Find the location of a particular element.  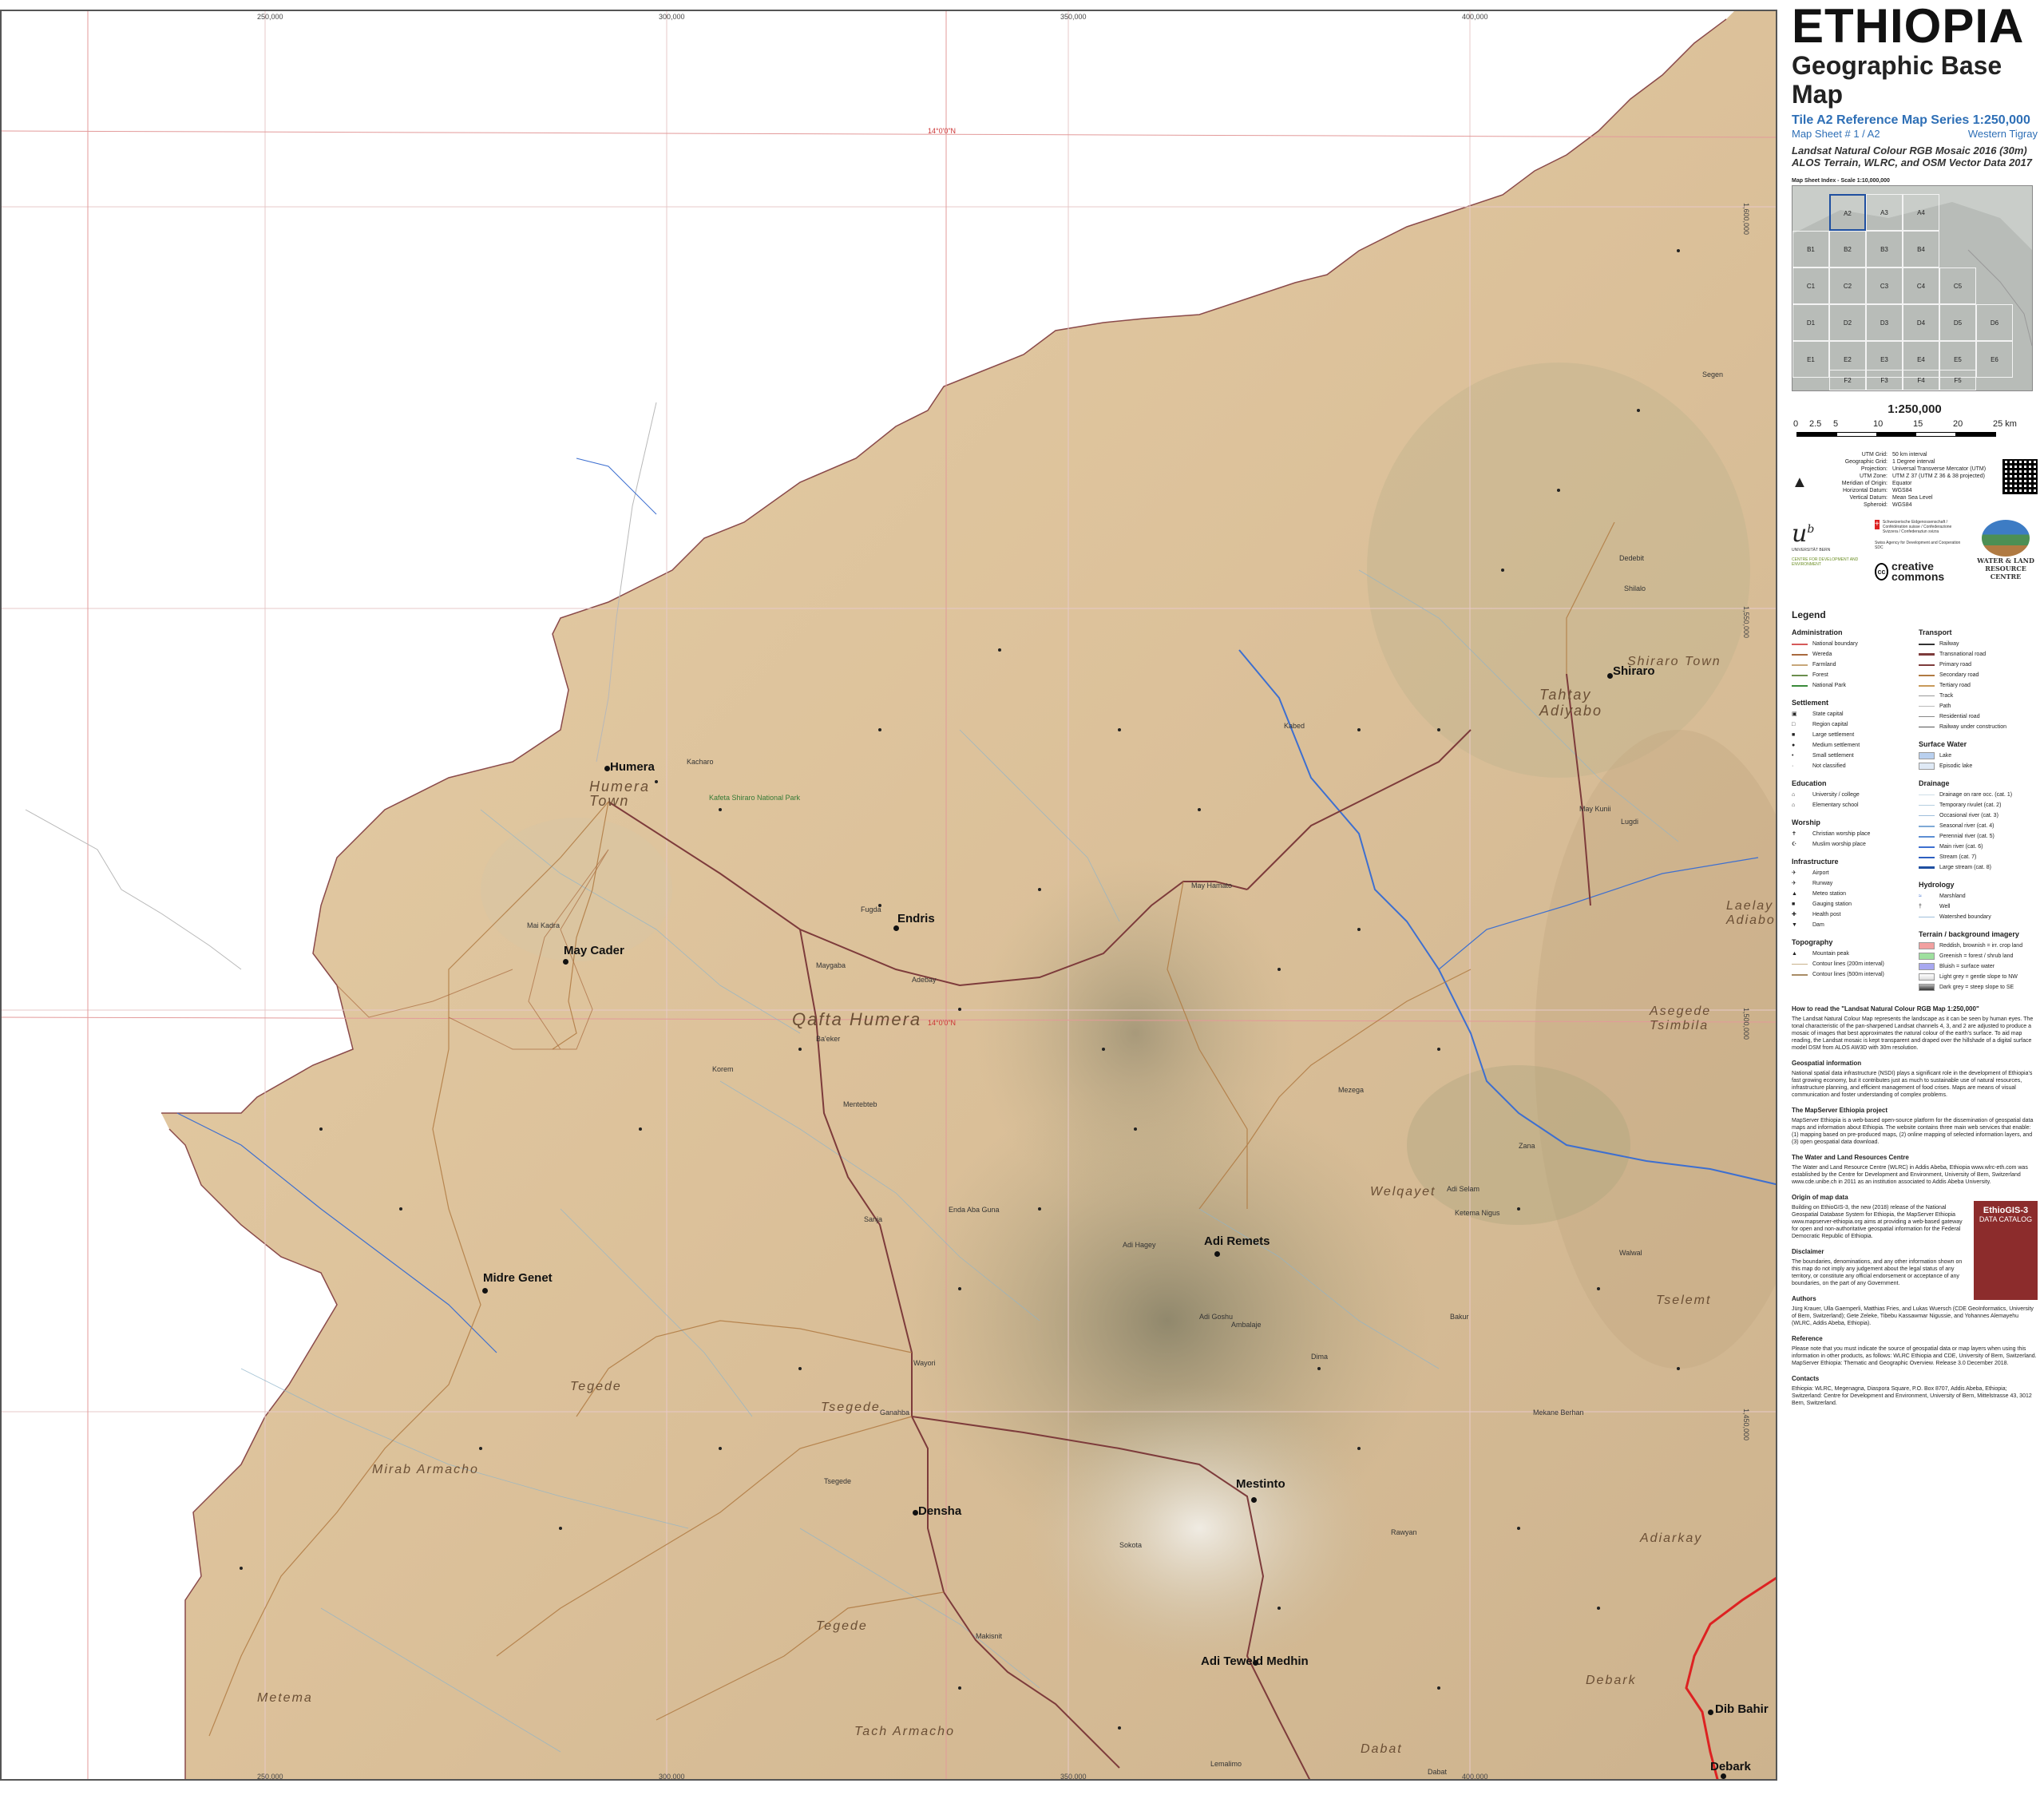

region-welqayet: Welqayet is located at coordinates (1403, 1192).